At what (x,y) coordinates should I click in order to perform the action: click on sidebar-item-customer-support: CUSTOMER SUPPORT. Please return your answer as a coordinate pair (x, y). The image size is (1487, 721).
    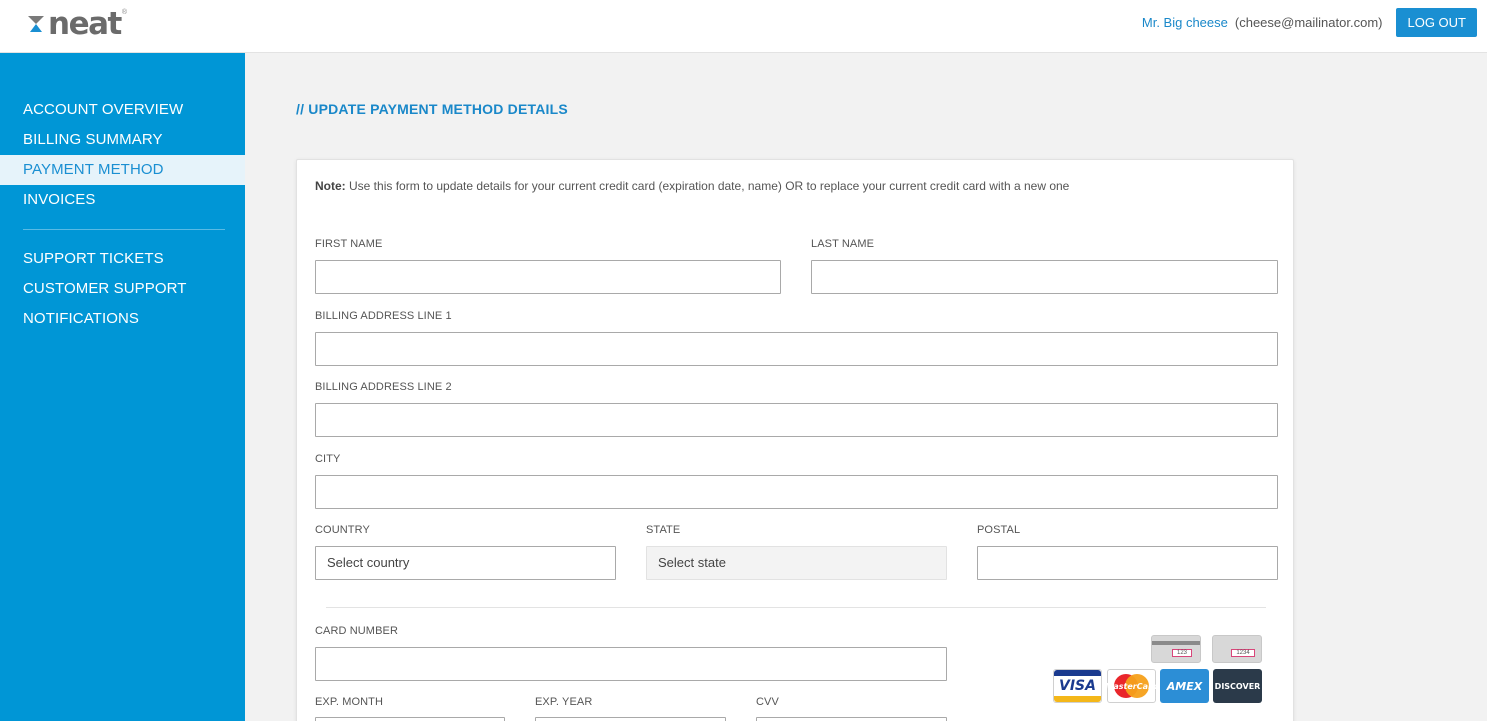
    Looking at the image, I should click on (122, 289).